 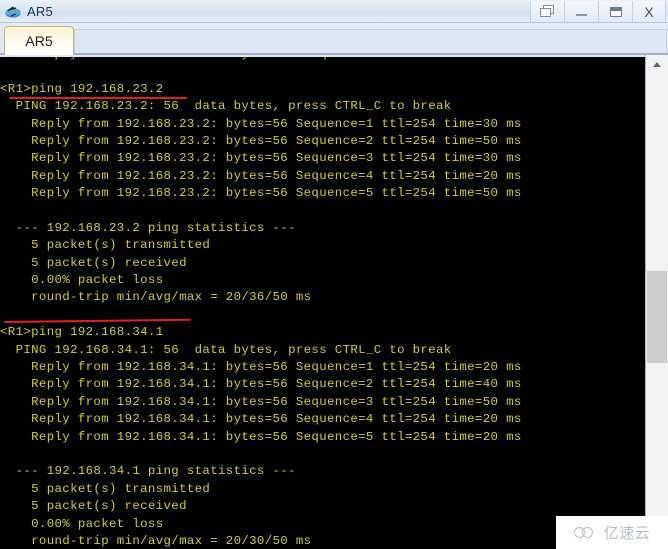 I want to click on tab-ar5-label: AR5, so click(x=39, y=41).